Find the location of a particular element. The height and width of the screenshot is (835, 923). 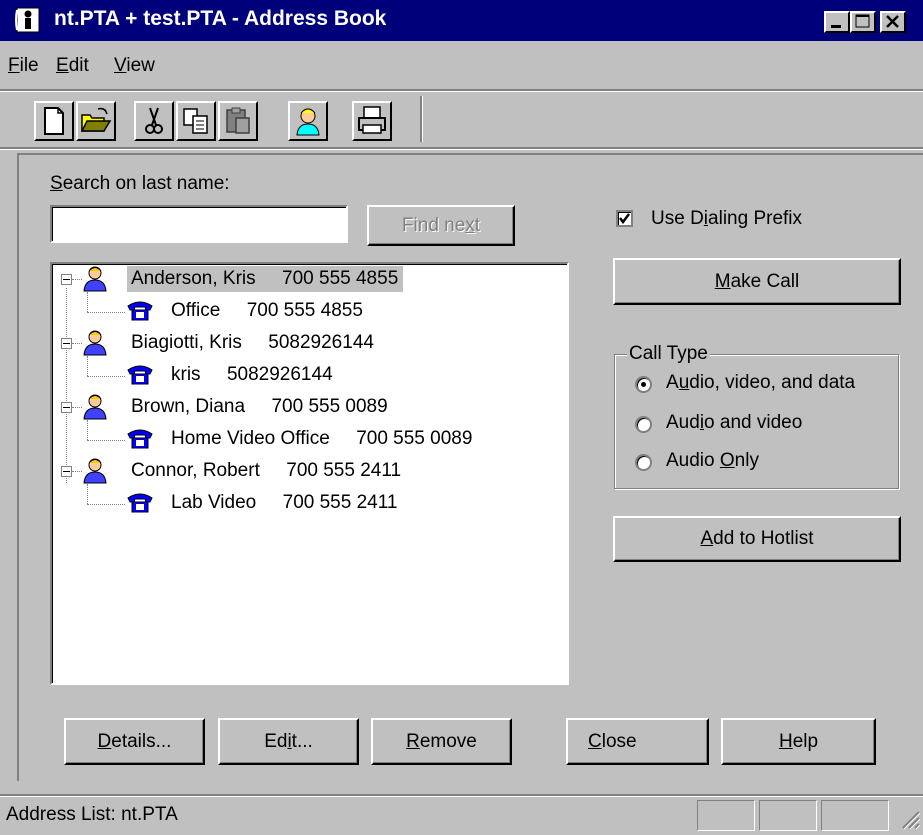

contact-name: Brown, Diana is located at coordinates (188, 406).